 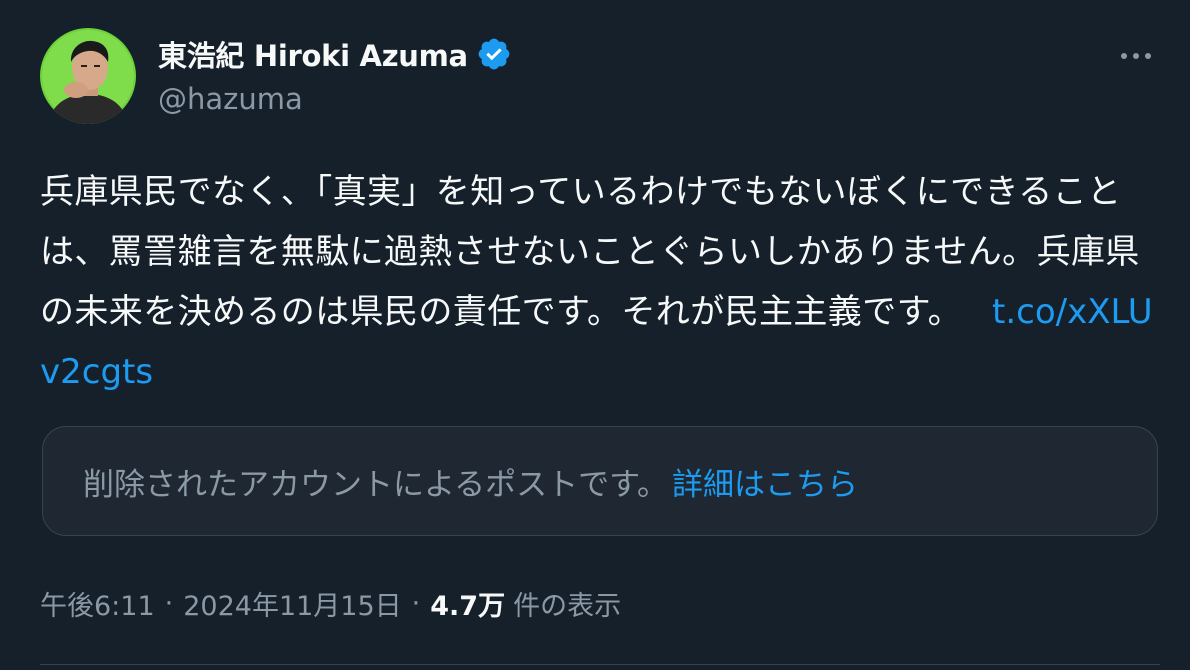 I want to click on views-label: 件の表示, so click(x=567, y=606).